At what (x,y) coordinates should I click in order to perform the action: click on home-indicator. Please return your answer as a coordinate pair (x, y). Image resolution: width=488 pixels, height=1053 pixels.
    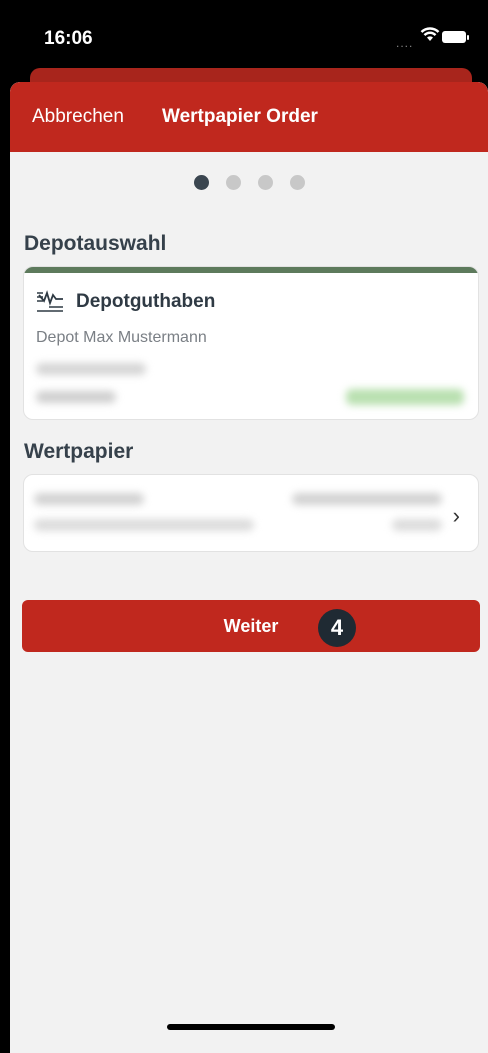
    Looking at the image, I should click on (251, 1027).